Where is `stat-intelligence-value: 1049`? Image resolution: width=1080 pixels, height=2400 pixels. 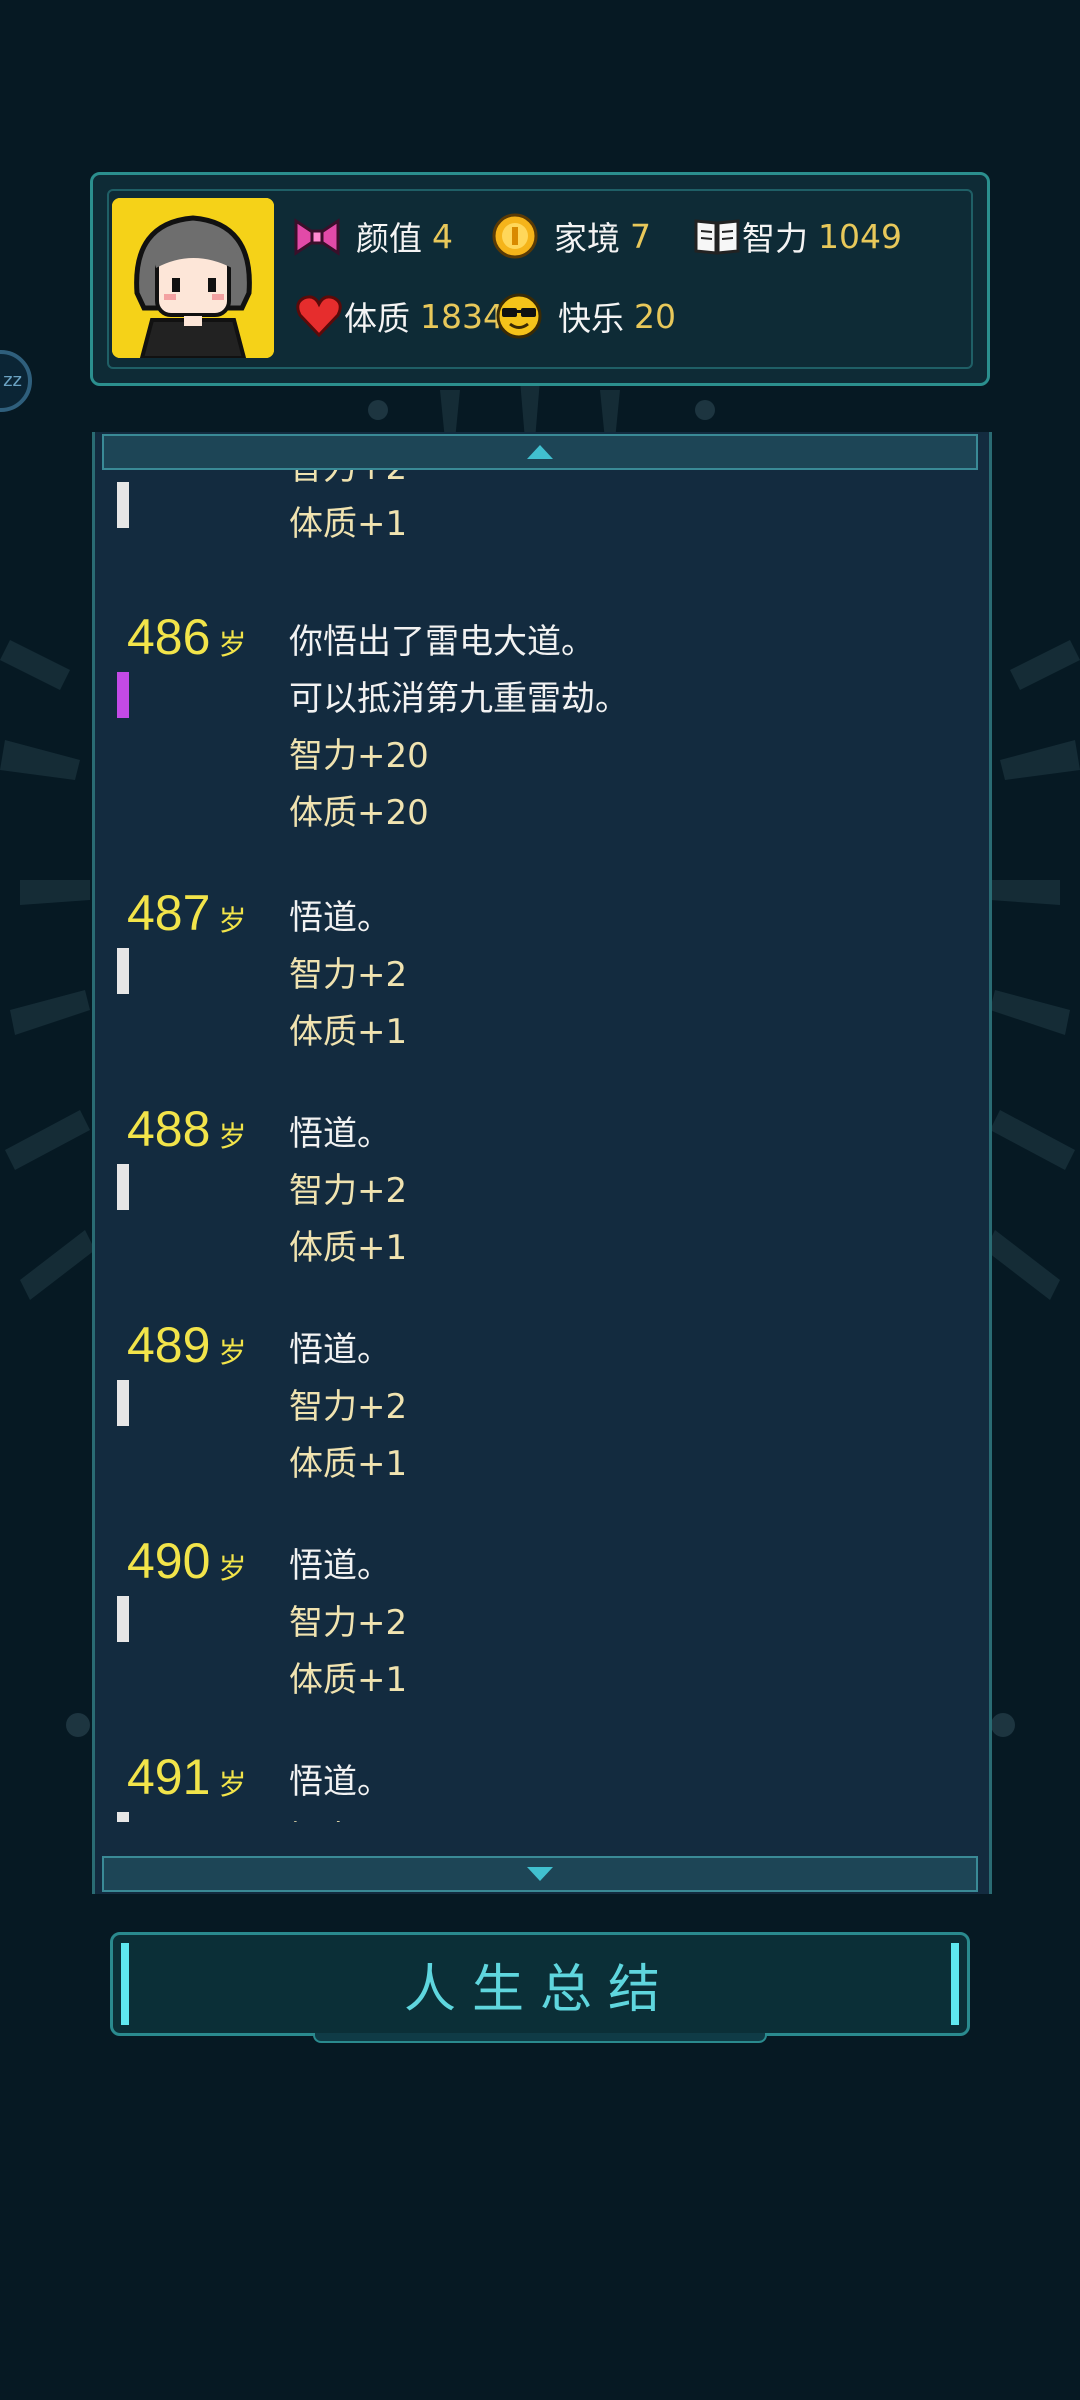 stat-intelligence-value: 1049 is located at coordinates (860, 236).